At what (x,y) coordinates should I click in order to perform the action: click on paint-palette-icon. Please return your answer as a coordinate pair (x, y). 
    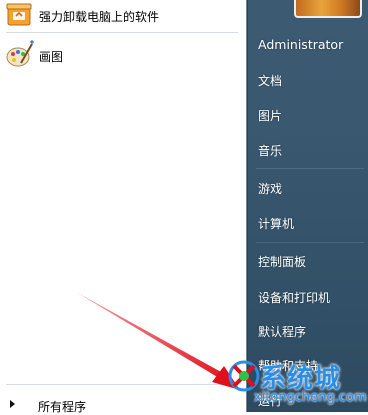
    Looking at the image, I should click on (19, 54).